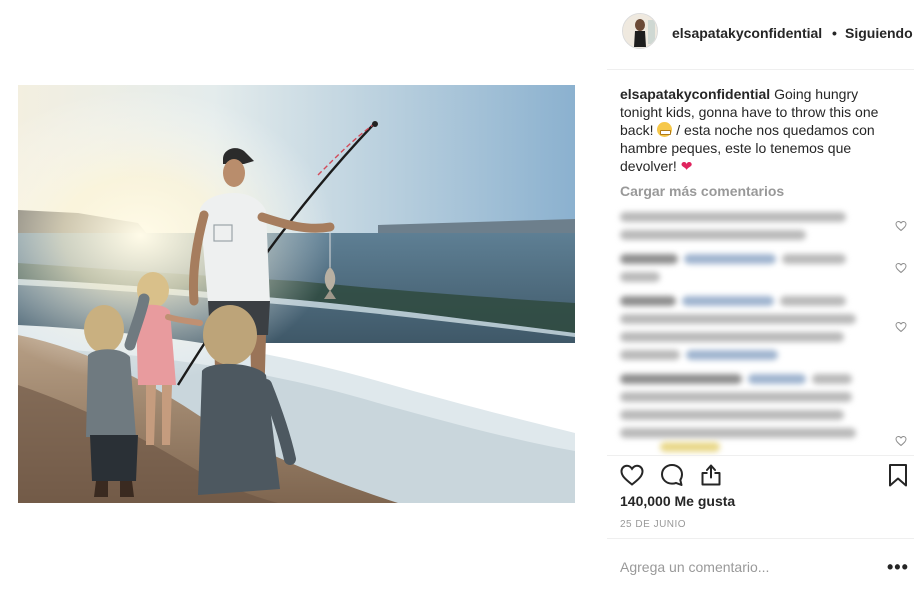 This screenshot has height=591, width=914. Describe the element at coordinates (695, 94) in the screenshot. I see `caption-username: elsapatakyconfidential` at that location.